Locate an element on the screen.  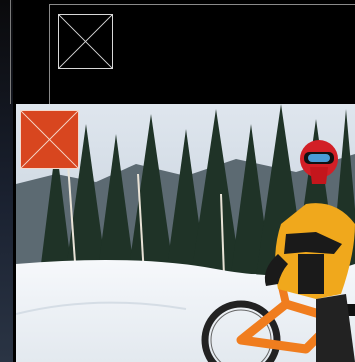
top-image-placeholder is located at coordinates (85, 41).